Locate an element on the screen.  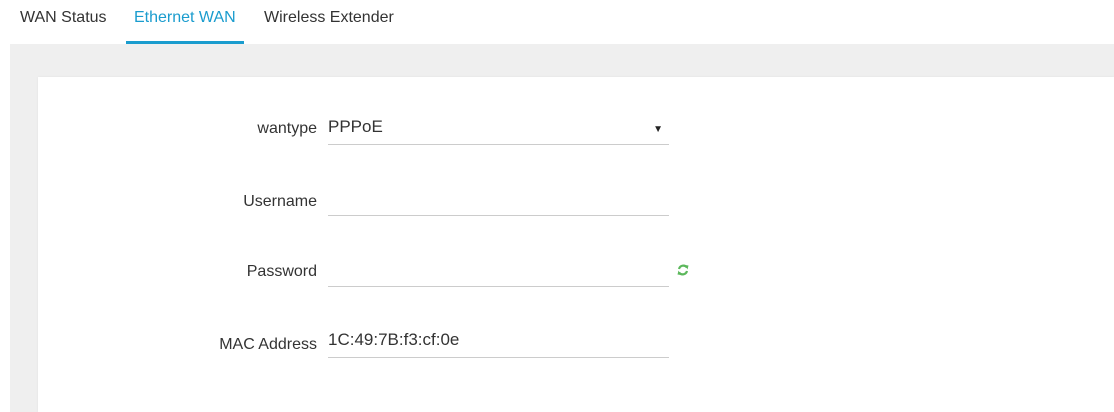
refresh-icon is located at coordinates (683, 270).